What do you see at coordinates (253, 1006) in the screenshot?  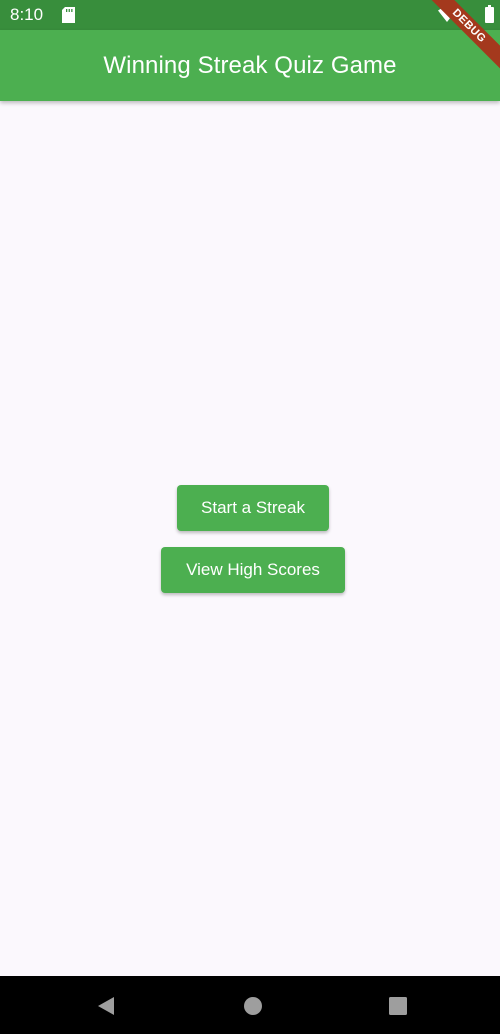 I see `home-icon` at bounding box center [253, 1006].